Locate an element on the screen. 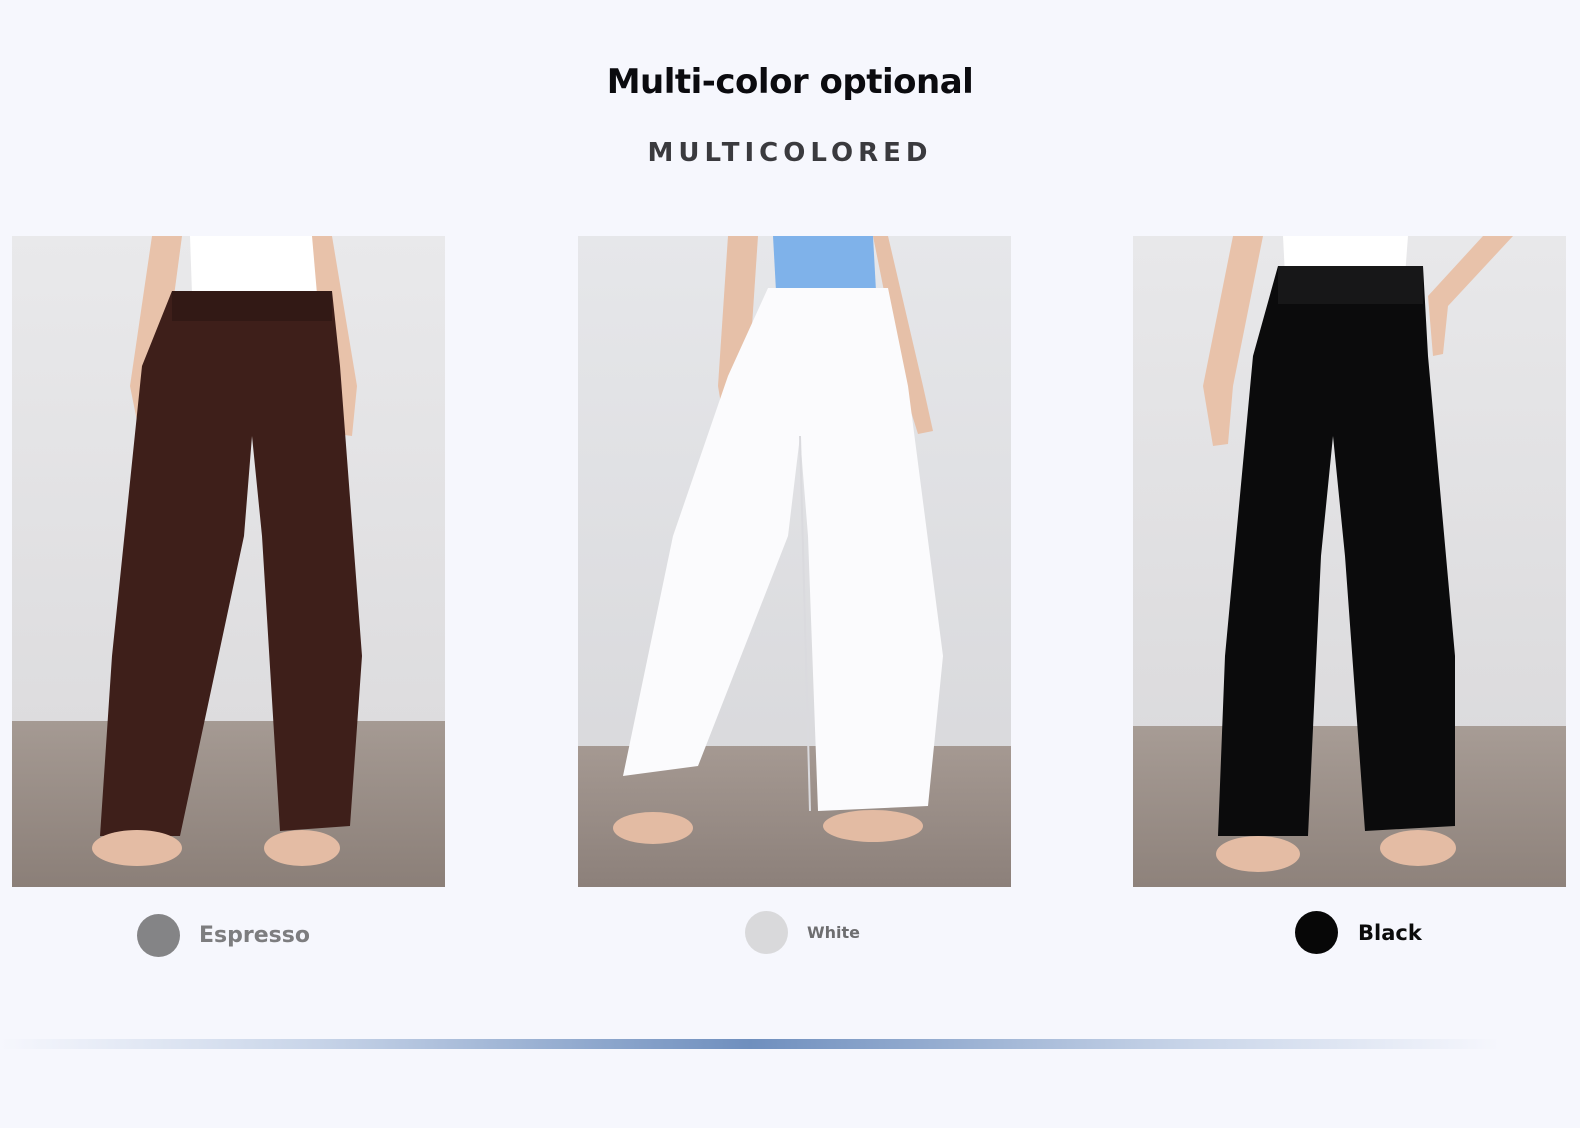 The width and height of the screenshot is (1580, 1128). color-swatch-white is located at coordinates (766, 932).